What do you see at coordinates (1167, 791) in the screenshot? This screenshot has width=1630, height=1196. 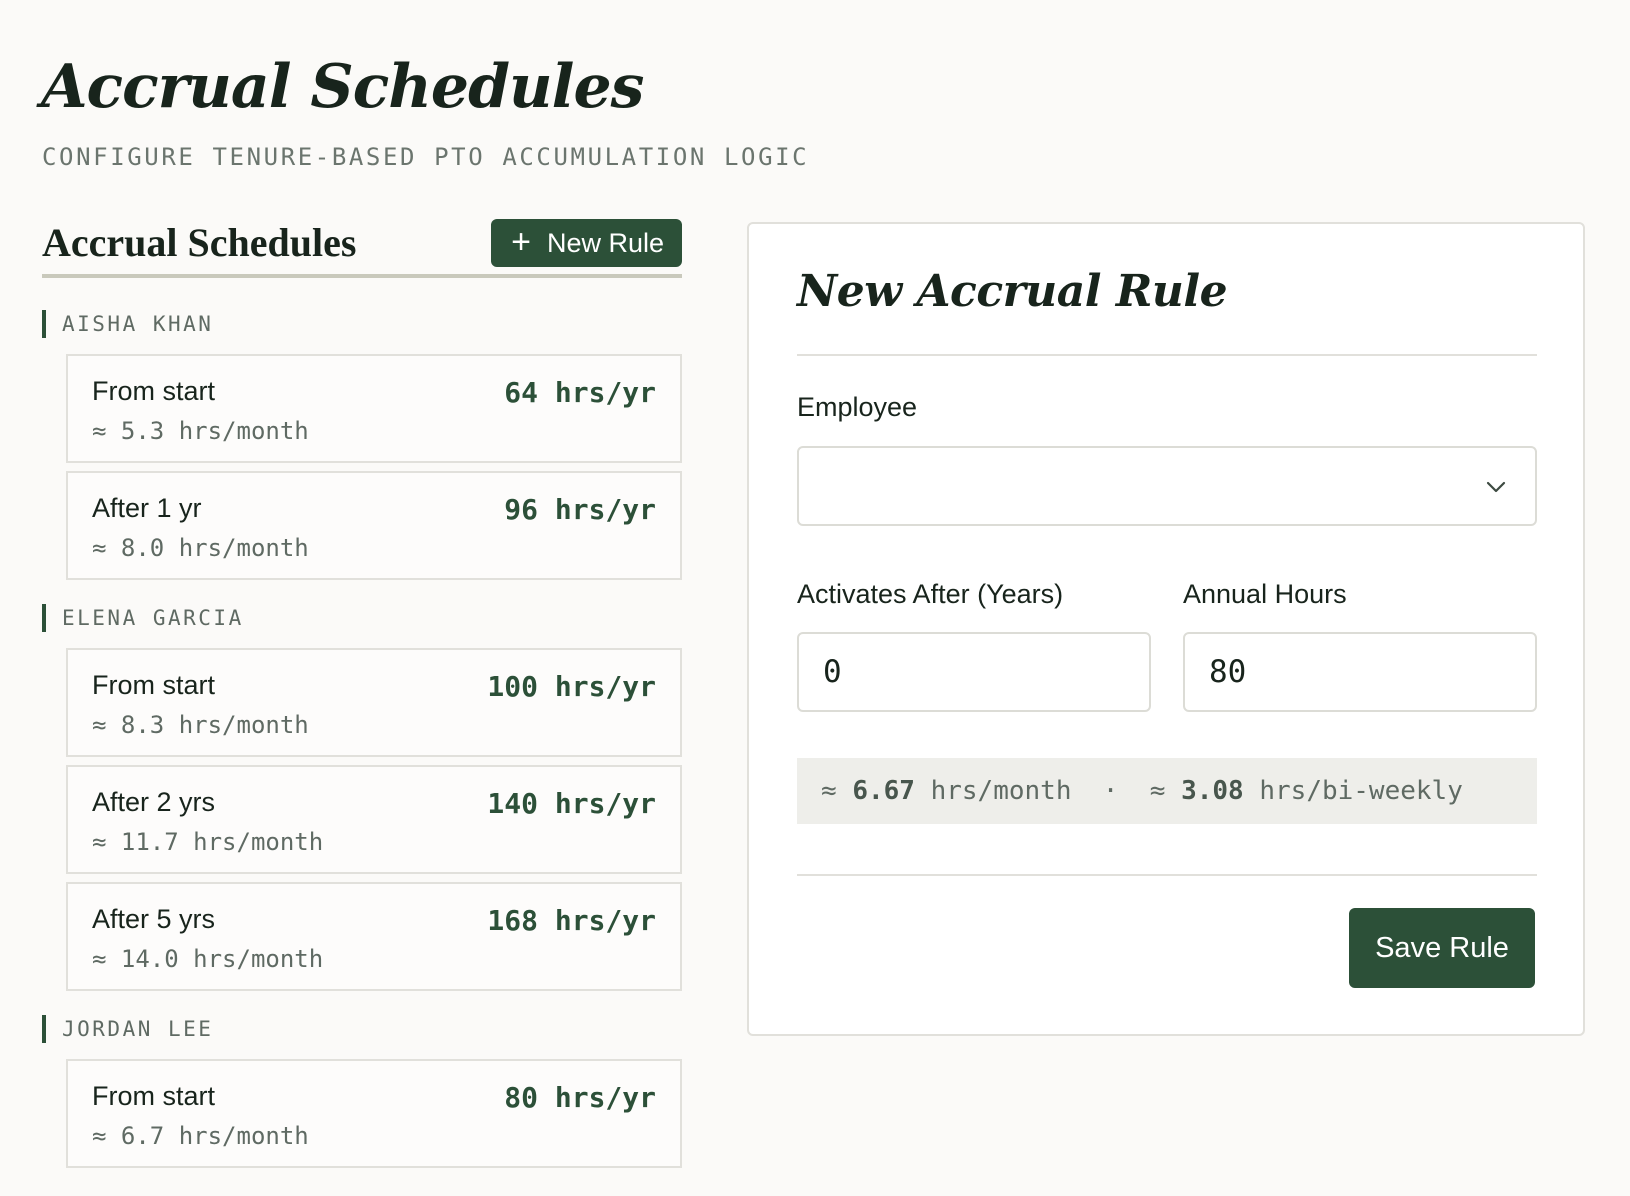 I see `accrual-summary: ≈ 6.67 hrs/month · ≈ 3.08 hrs/bi-weekly` at bounding box center [1167, 791].